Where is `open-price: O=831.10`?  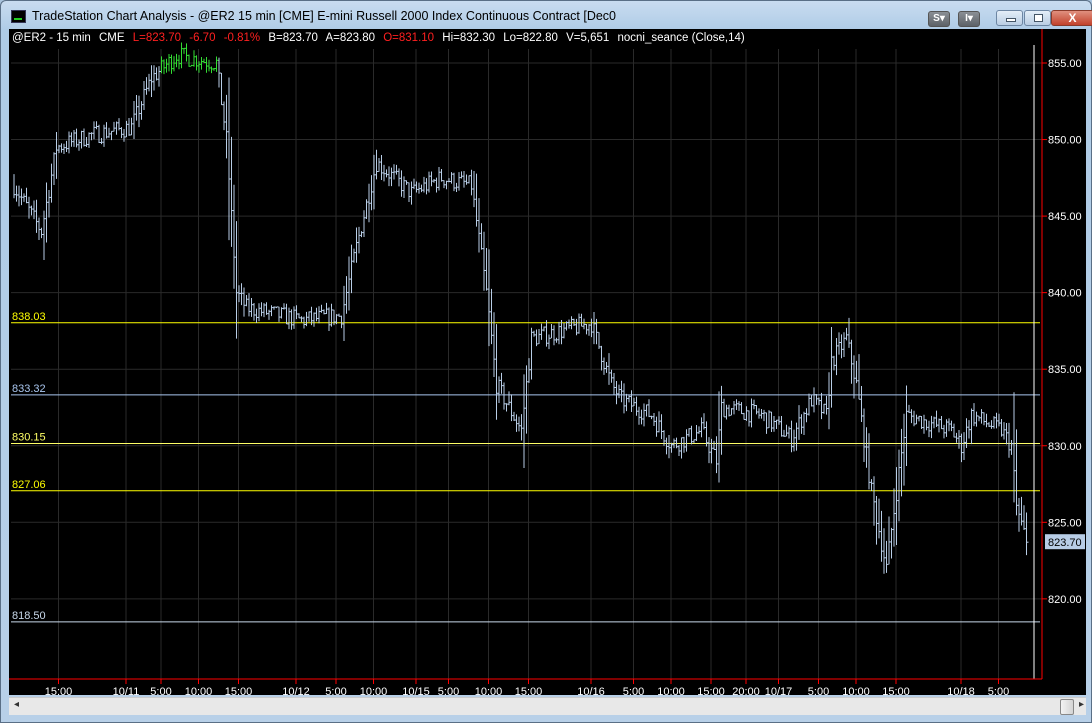 open-price: O=831.10 is located at coordinates (409, 38).